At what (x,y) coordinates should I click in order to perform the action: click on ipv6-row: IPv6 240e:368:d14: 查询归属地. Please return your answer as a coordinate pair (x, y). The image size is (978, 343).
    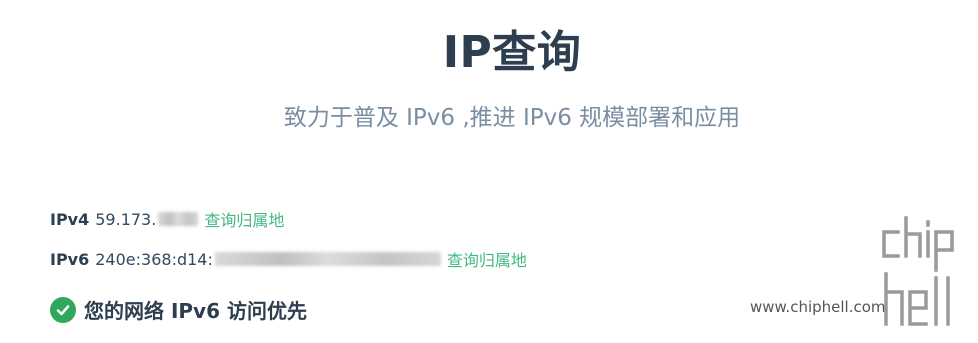
    Looking at the image, I should click on (288, 259).